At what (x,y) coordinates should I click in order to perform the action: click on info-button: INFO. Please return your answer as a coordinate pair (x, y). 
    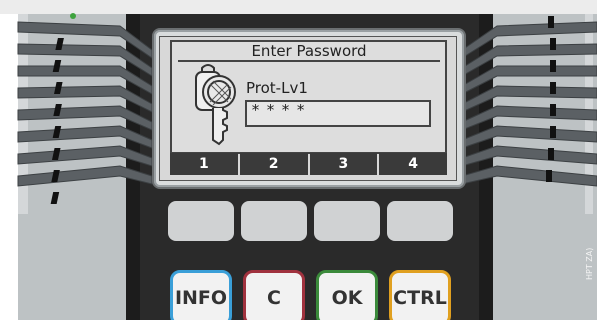
    Looking at the image, I should click on (201, 295).